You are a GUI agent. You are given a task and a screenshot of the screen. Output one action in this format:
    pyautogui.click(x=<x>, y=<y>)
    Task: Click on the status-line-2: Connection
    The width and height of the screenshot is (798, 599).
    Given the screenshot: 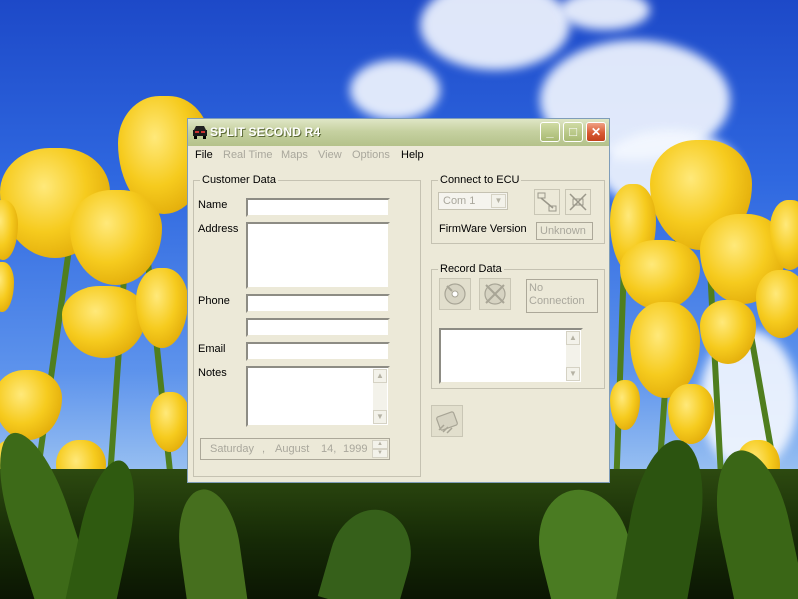 What is the action you would take?
    pyautogui.click(x=557, y=301)
    